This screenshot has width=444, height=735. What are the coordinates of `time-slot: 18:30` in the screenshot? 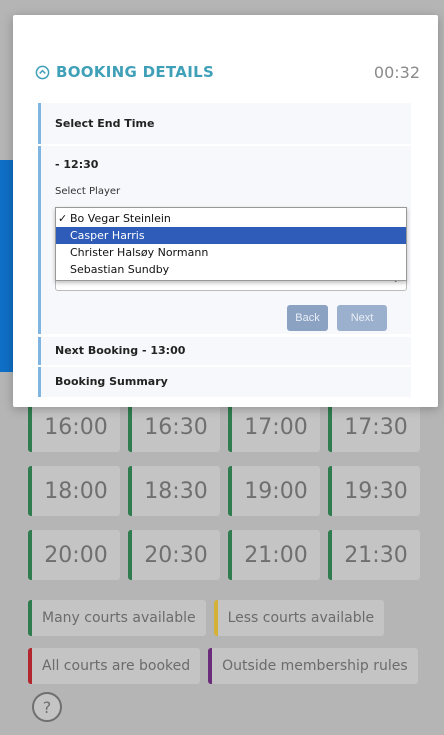 It's located at (174, 491).